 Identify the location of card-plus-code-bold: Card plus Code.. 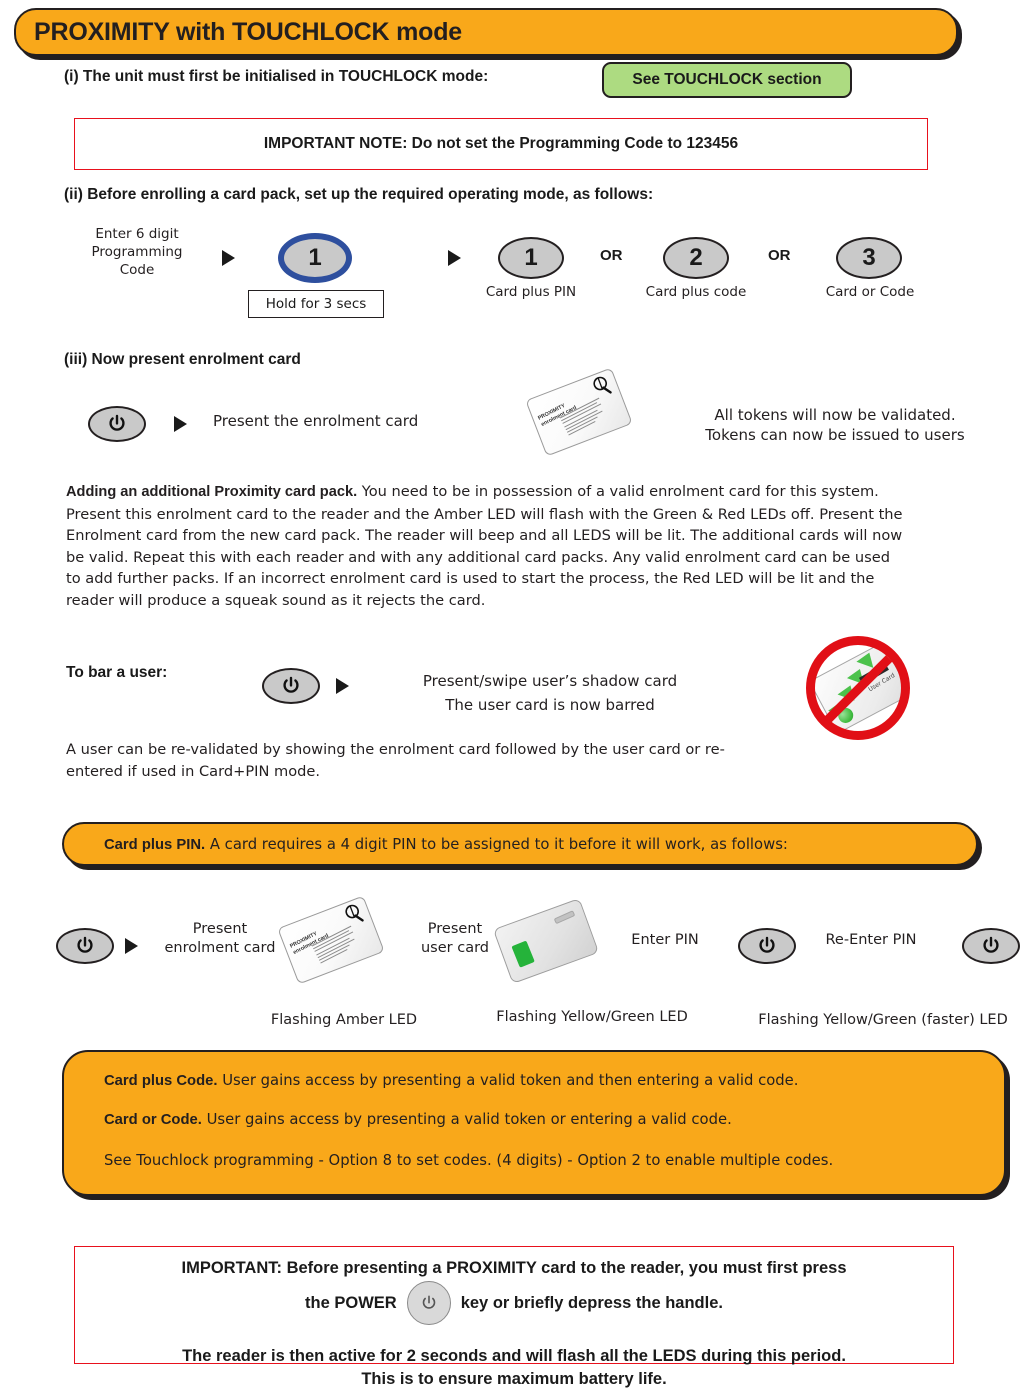
(161, 1081).